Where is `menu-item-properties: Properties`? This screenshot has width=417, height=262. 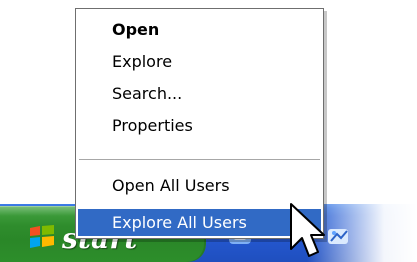 menu-item-properties: Properties is located at coordinates (214, 126).